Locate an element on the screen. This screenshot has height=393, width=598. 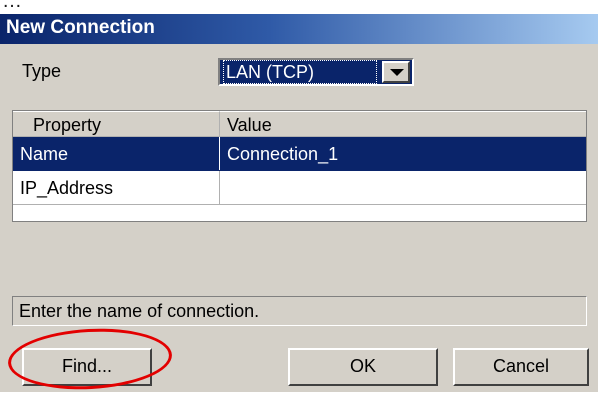
cancel-button: Cancel is located at coordinates (521, 367).